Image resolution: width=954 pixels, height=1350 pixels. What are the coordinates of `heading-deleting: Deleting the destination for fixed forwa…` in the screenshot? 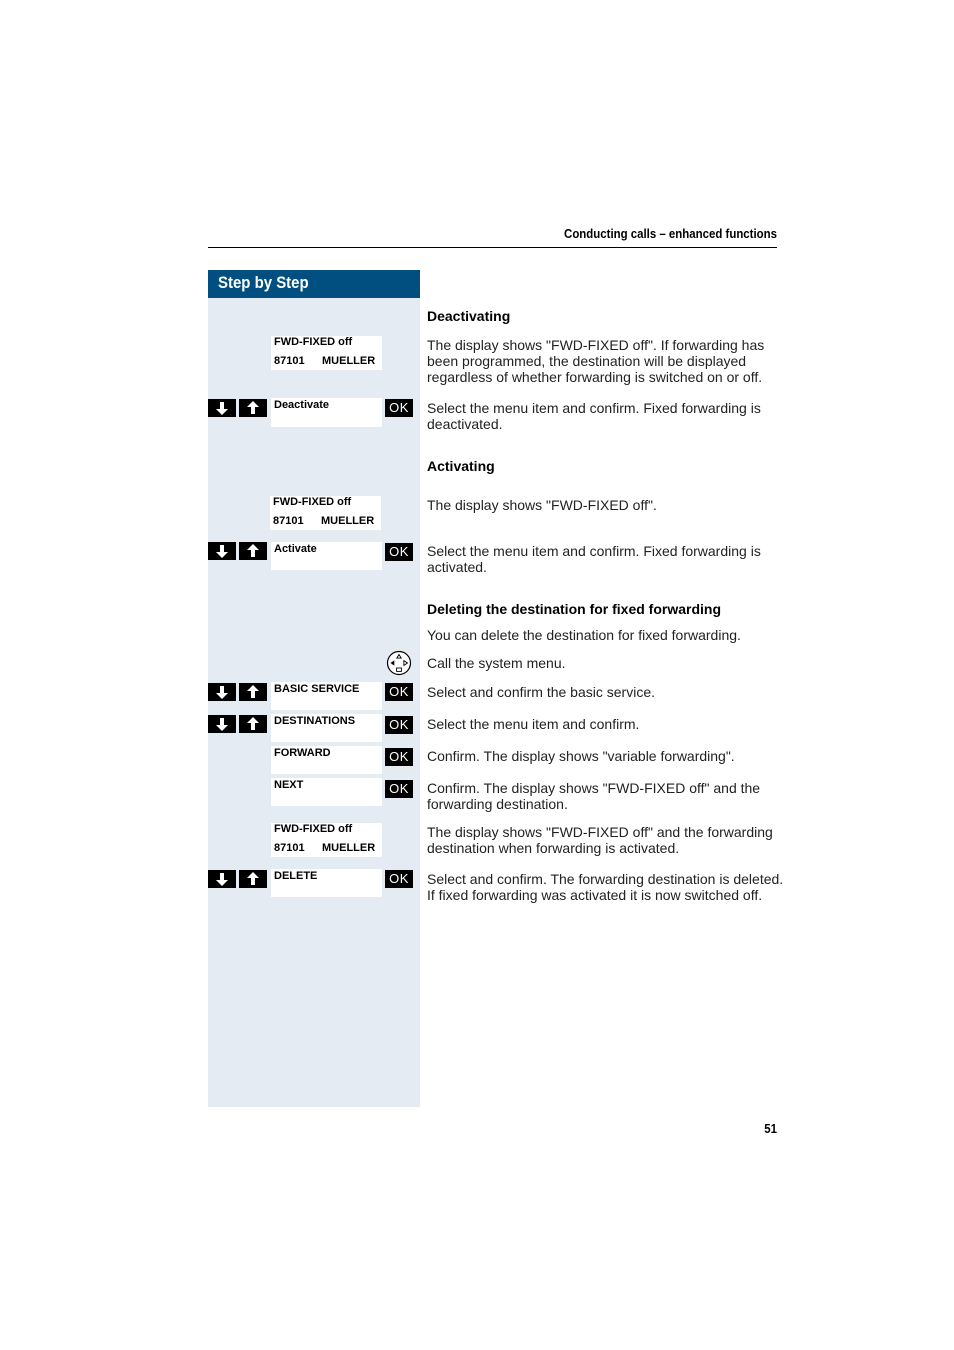 It's located at (574, 609).